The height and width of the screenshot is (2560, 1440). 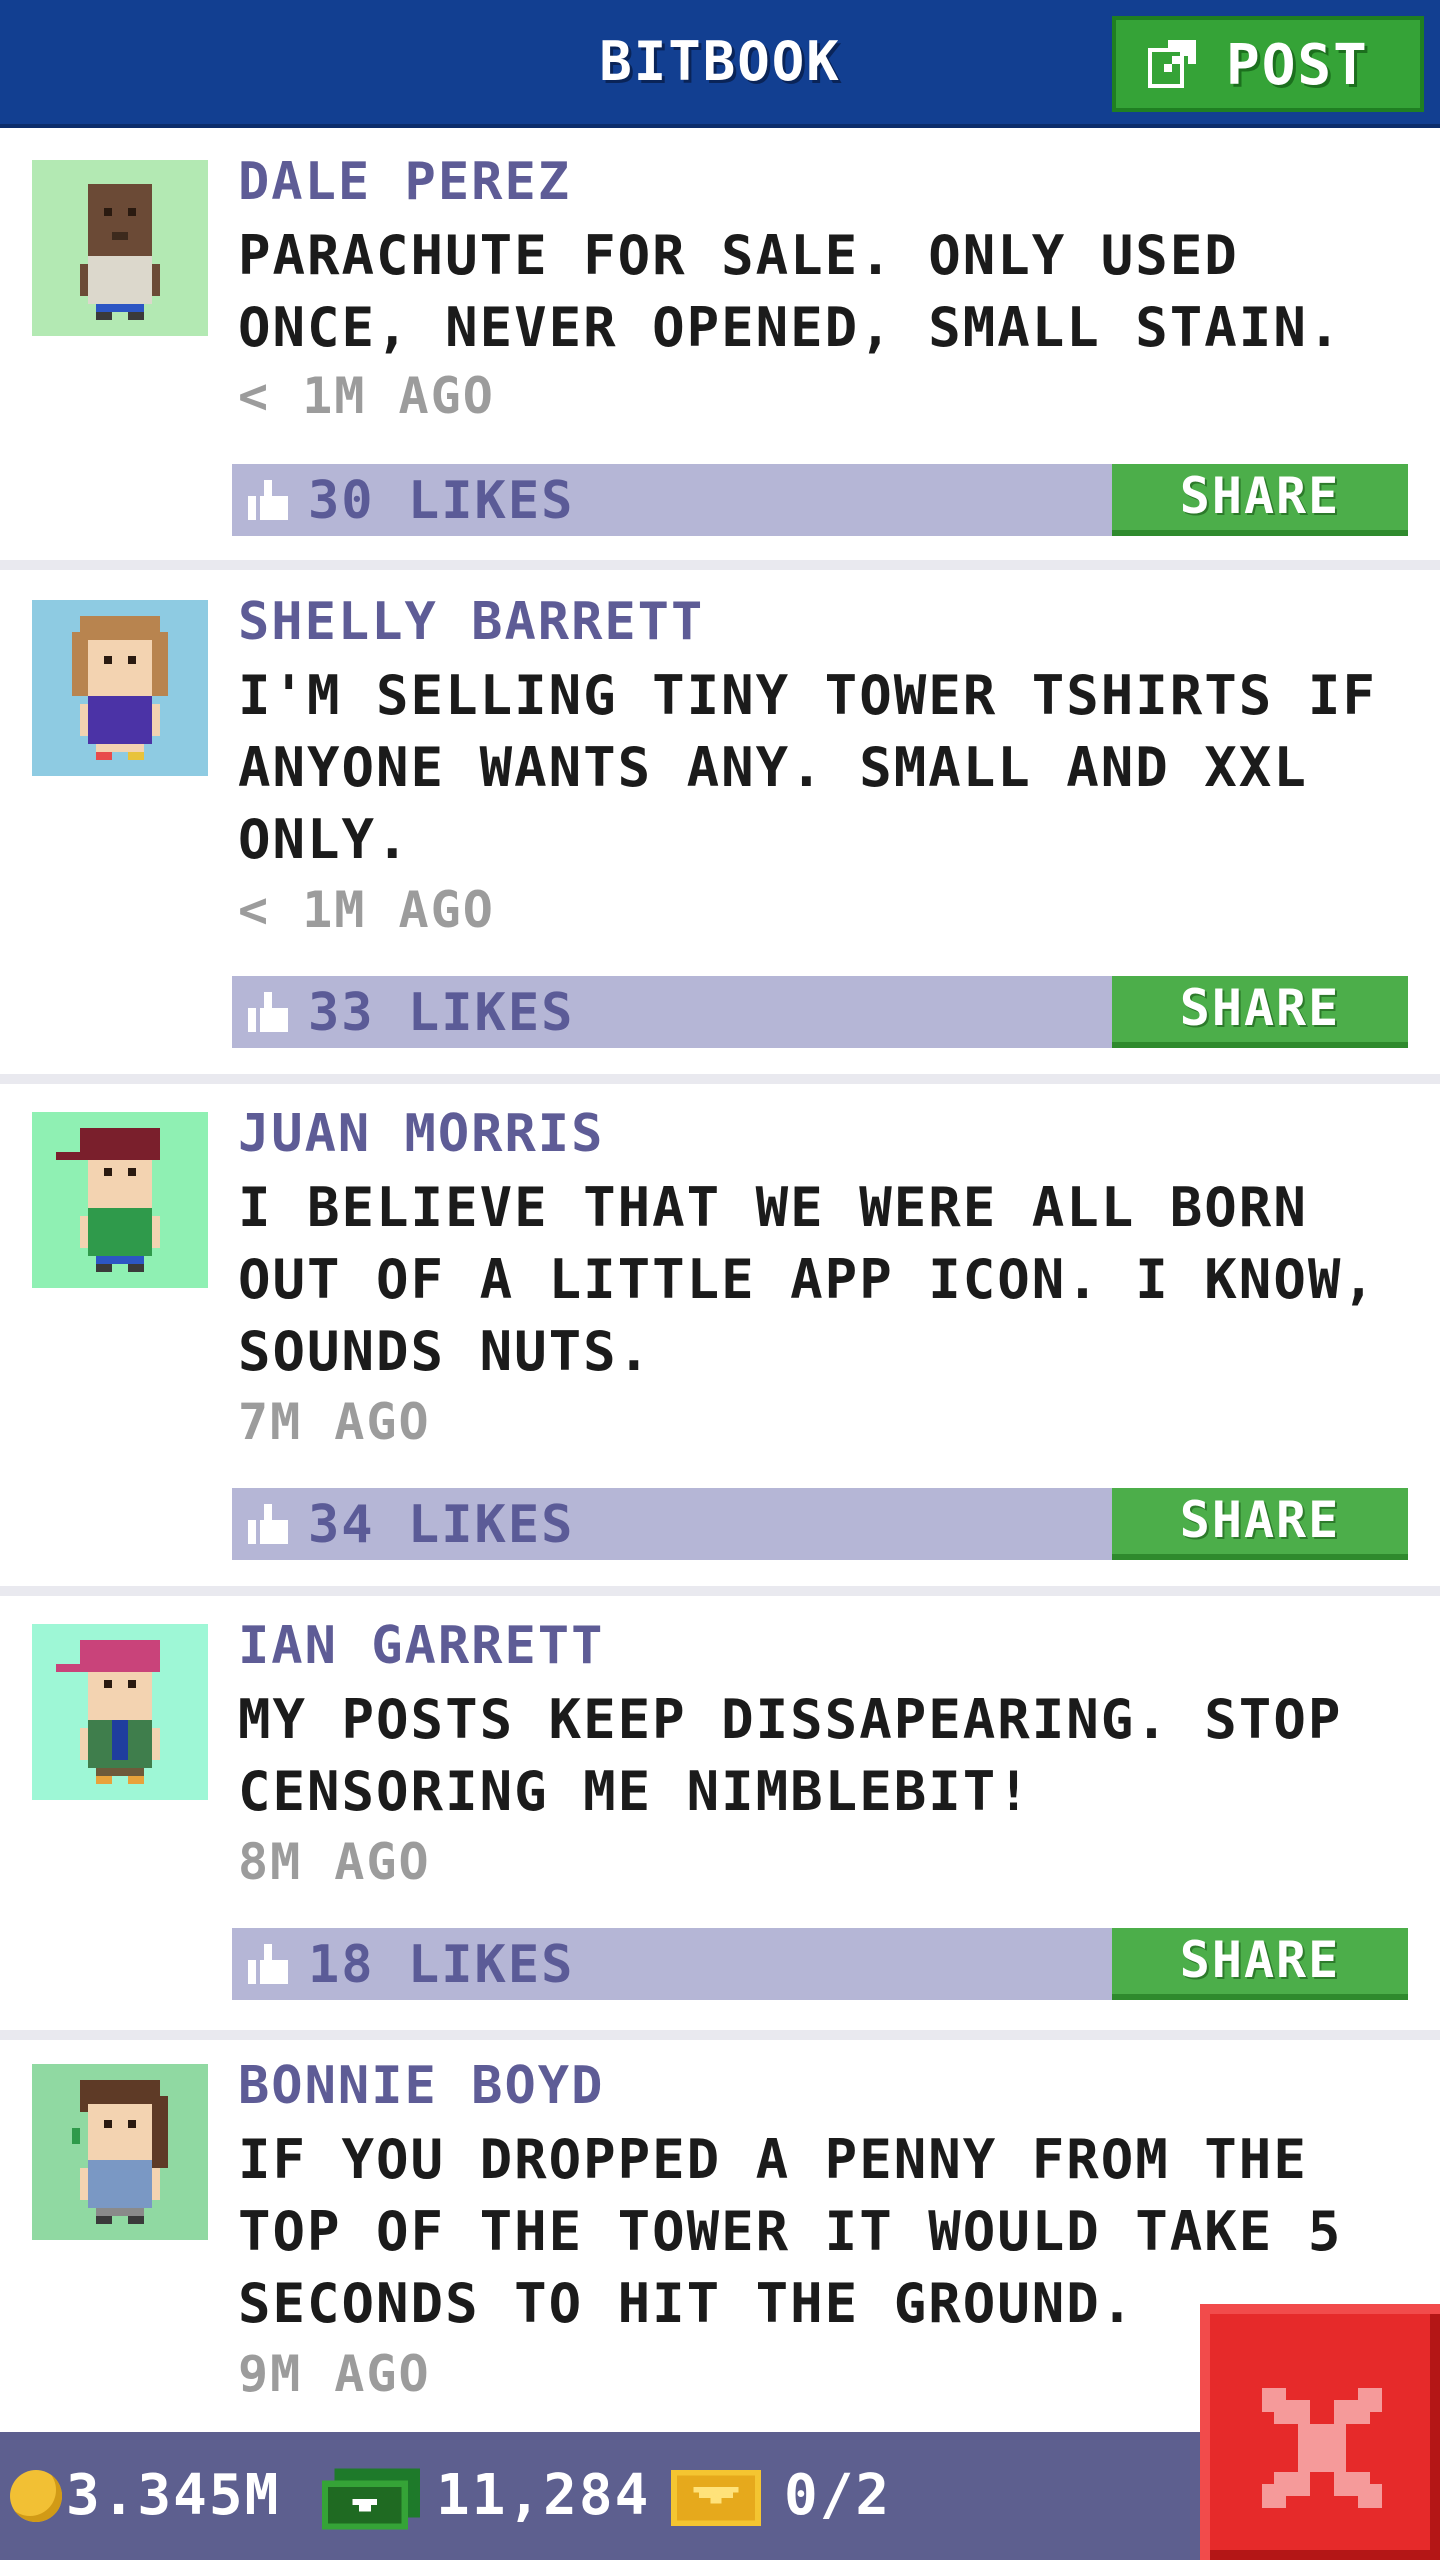 I want to click on tickets-amount: 0/2, so click(x=838, y=2495).